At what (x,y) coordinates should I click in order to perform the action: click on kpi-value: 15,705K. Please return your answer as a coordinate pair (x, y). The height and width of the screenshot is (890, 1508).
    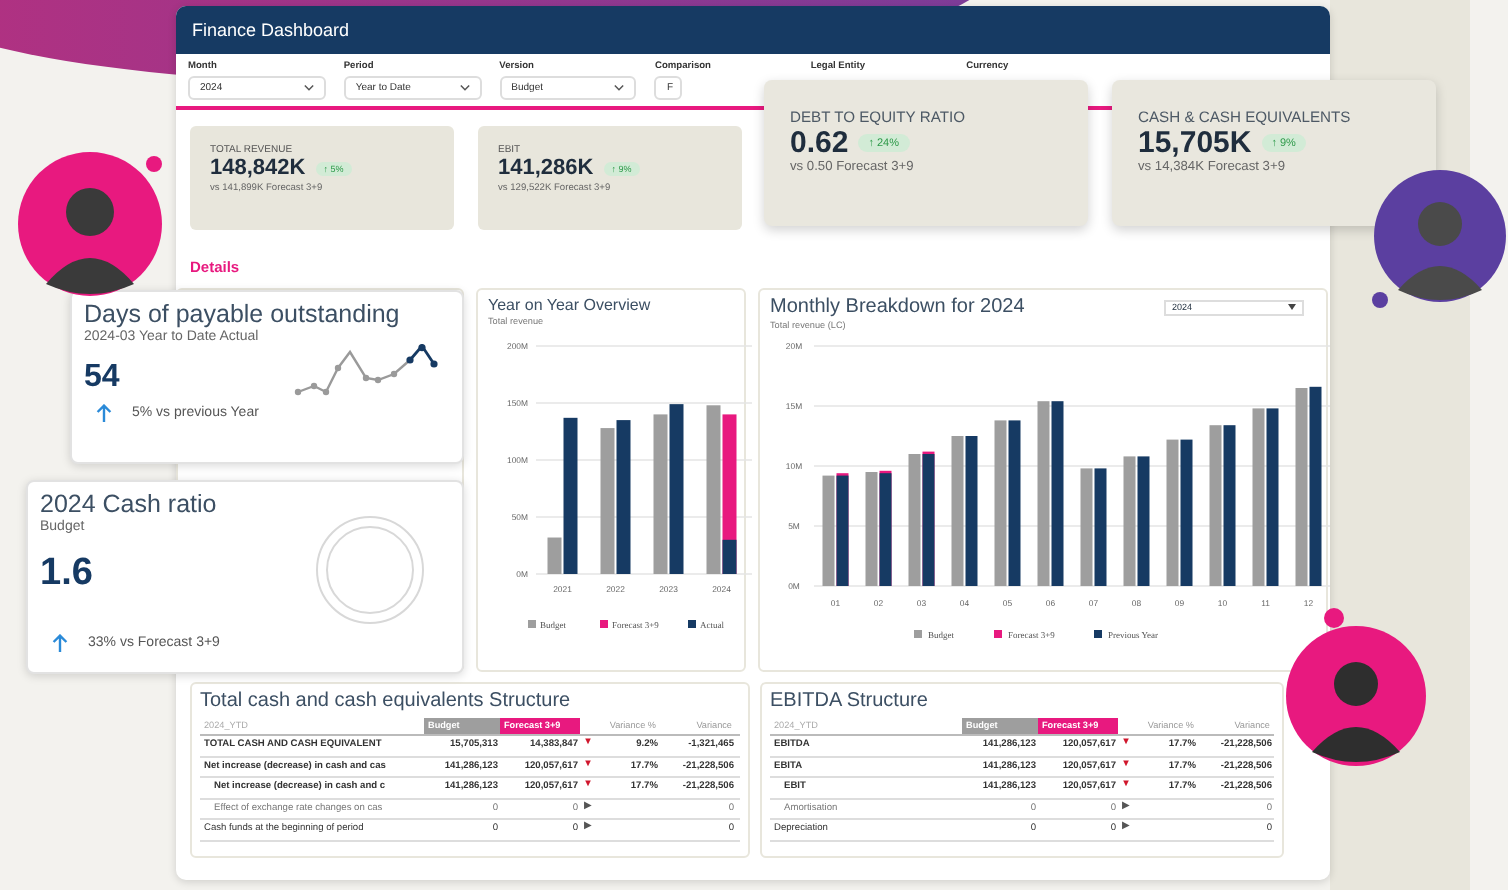
    Looking at the image, I should click on (1195, 143).